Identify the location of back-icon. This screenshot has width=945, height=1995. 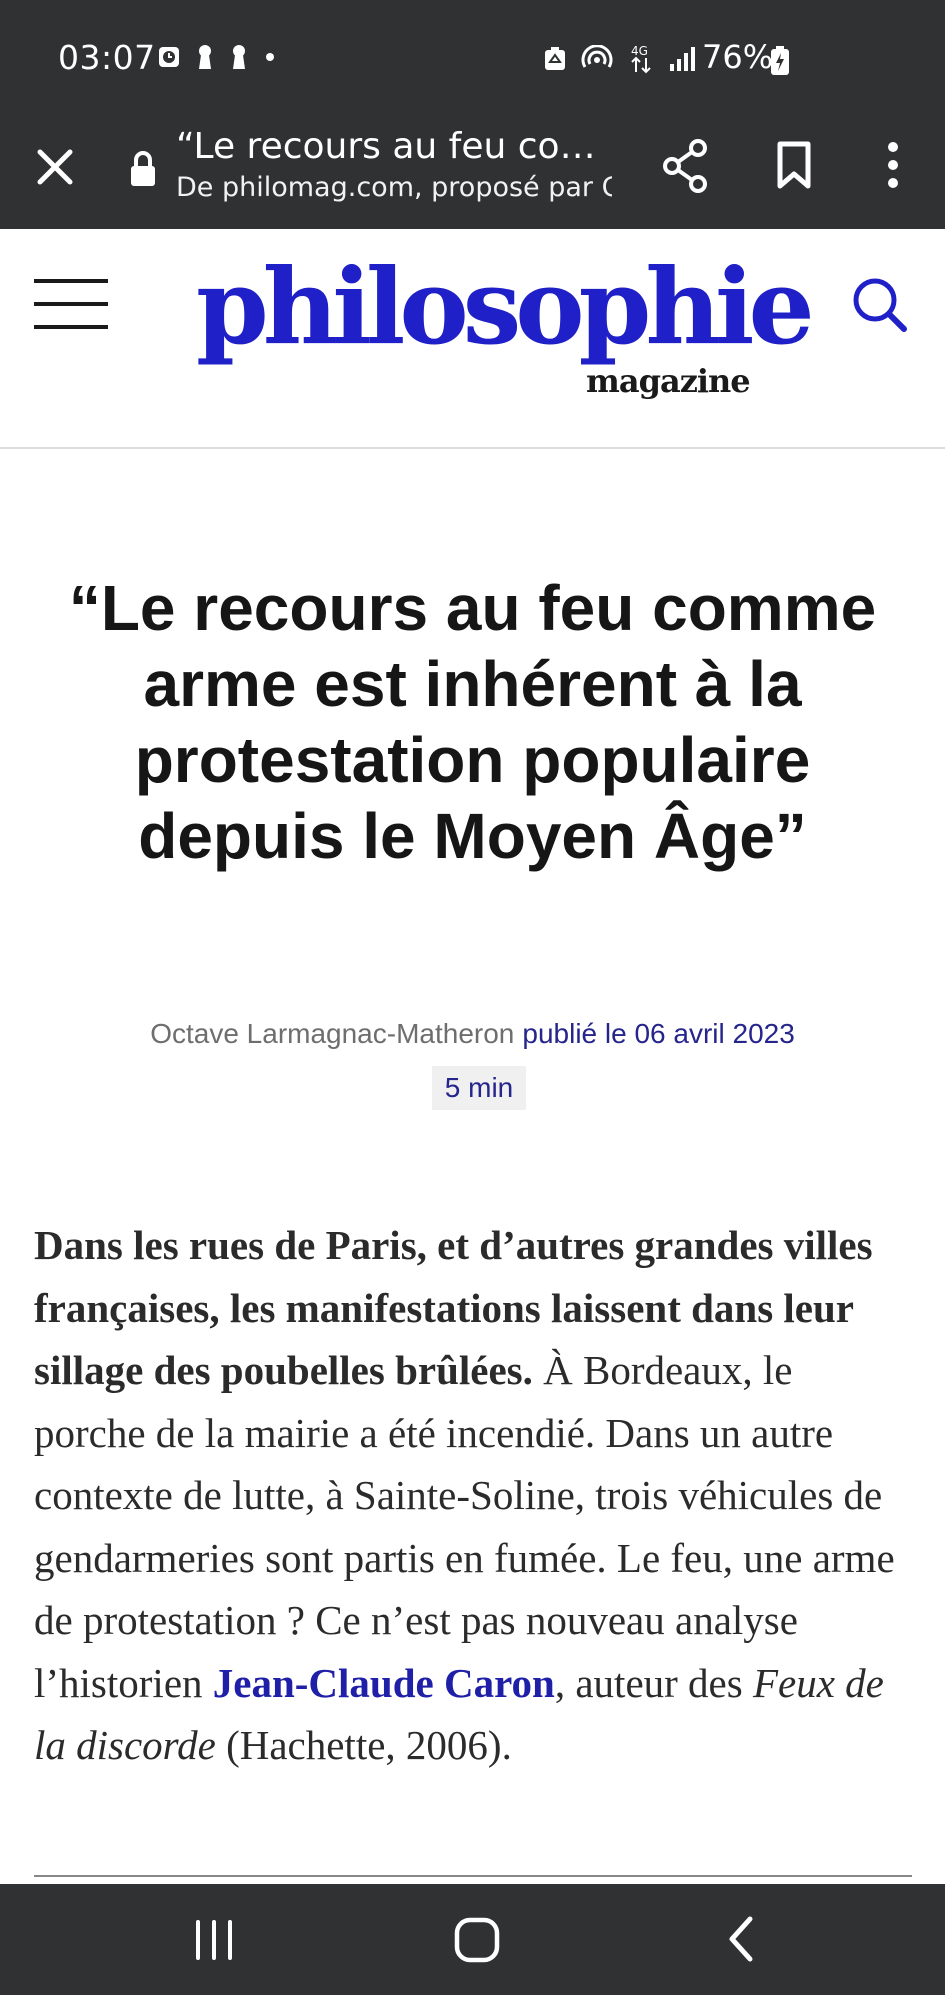
(742, 1939).